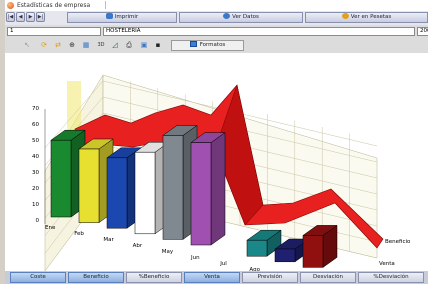  I want to click on x-tick-label: May, so click(168, 252).